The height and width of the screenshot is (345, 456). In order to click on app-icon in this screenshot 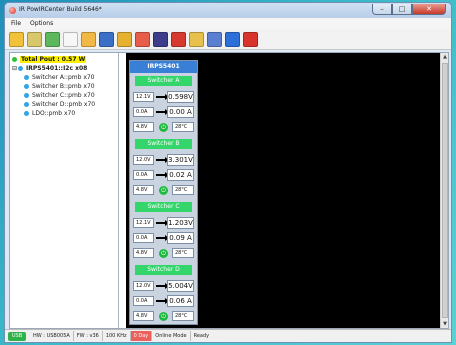, I will do `click(12, 10)`.